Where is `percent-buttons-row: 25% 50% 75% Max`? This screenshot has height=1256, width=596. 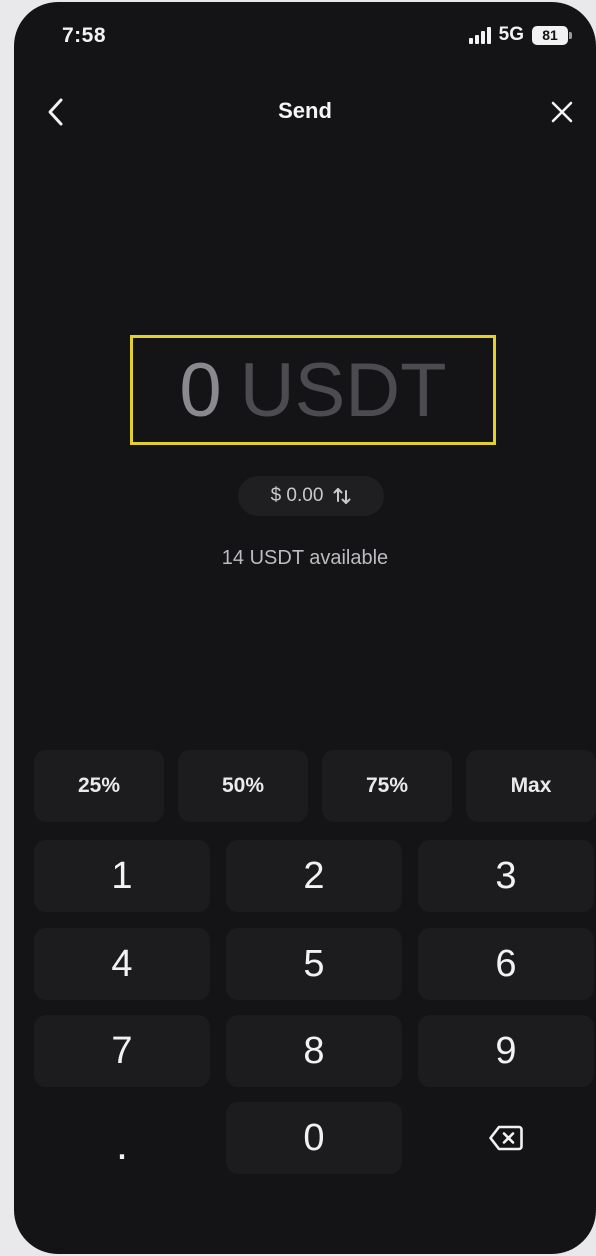
percent-buttons-row: 25% 50% 75% Max is located at coordinates (315, 786).